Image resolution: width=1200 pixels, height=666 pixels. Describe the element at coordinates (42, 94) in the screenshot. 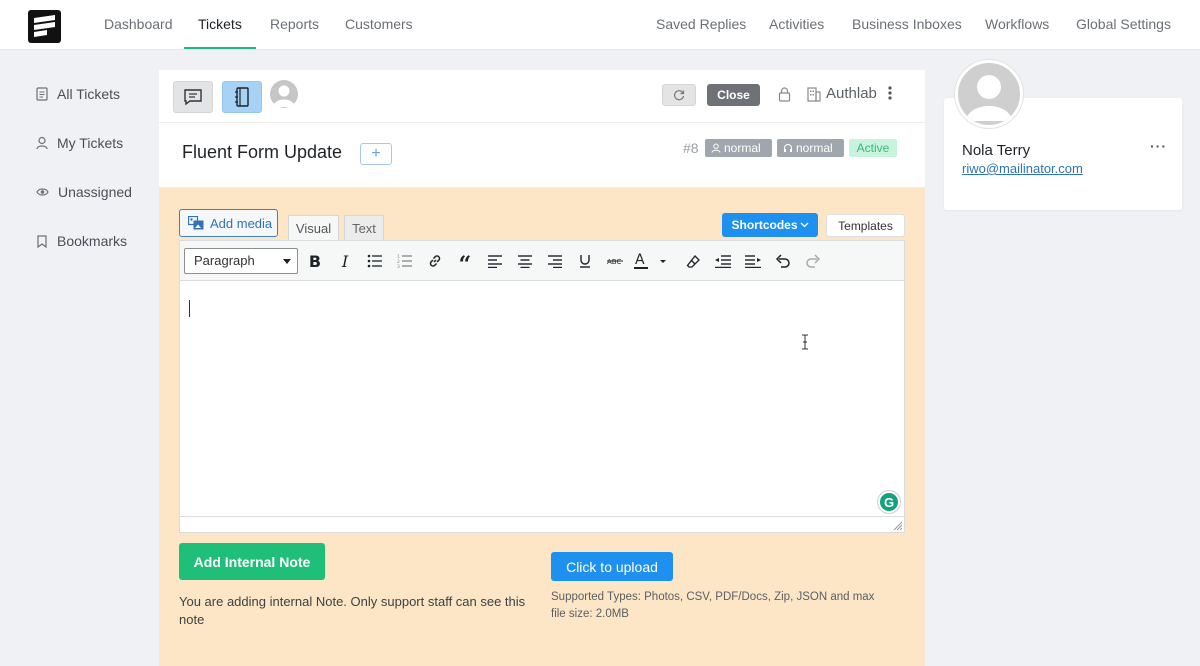

I see `document-icon` at that location.